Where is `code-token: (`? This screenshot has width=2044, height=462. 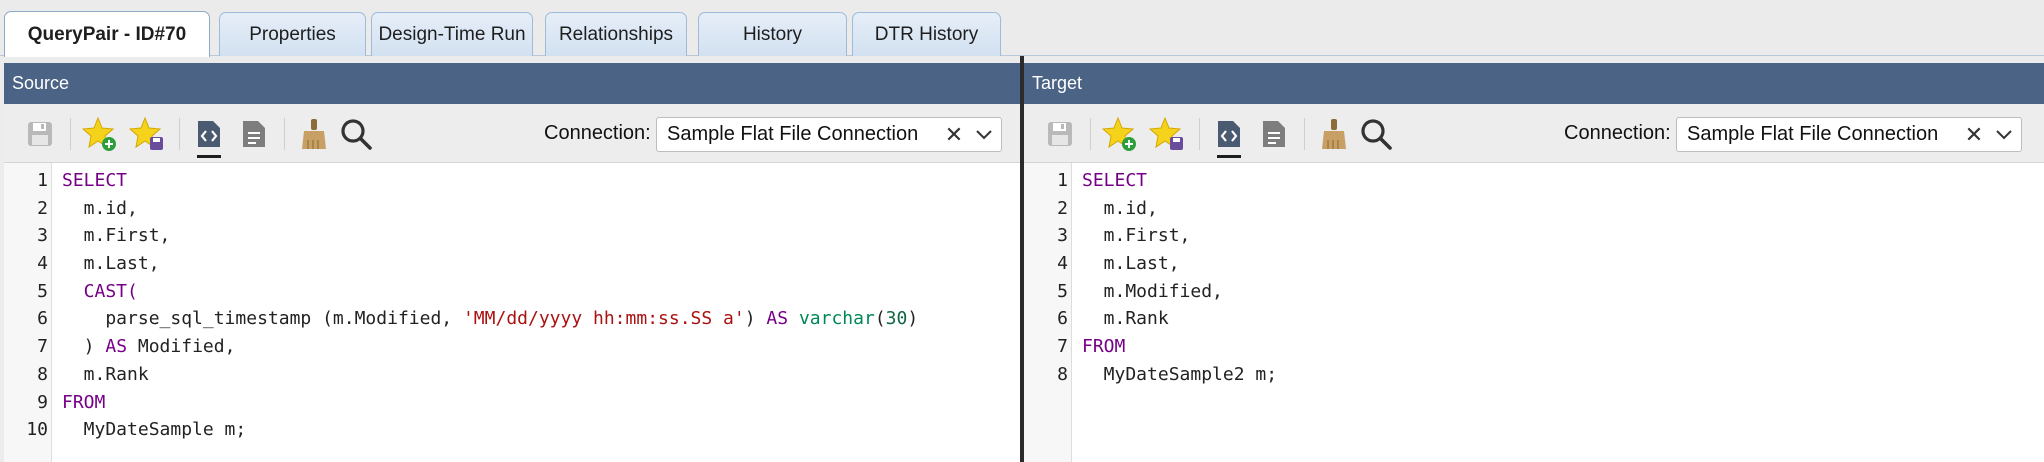
code-token: ( is located at coordinates (880, 319).